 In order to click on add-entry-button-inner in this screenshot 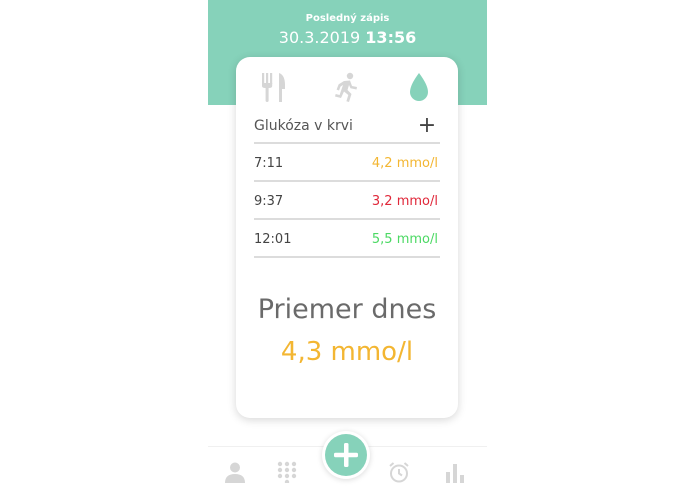, I will do `click(346, 455)`.